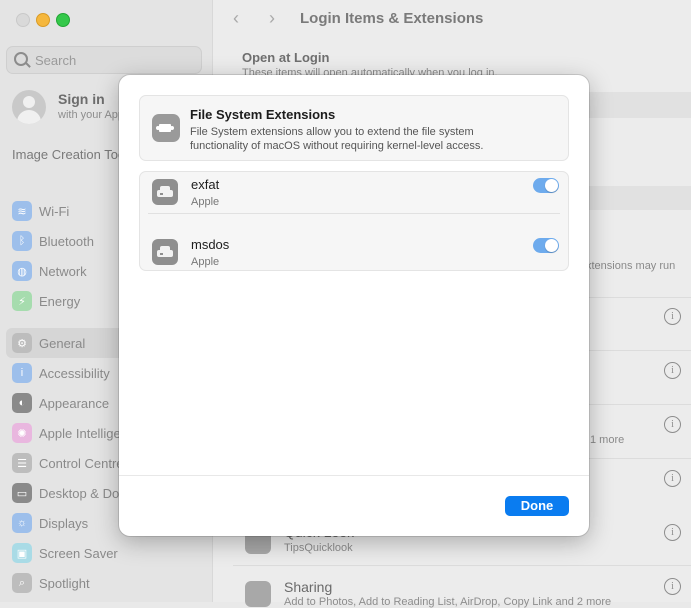 The image size is (691, 608). Describe the element at coordinates (354, 213) in the screenshot. I see `row-divider` at that location.